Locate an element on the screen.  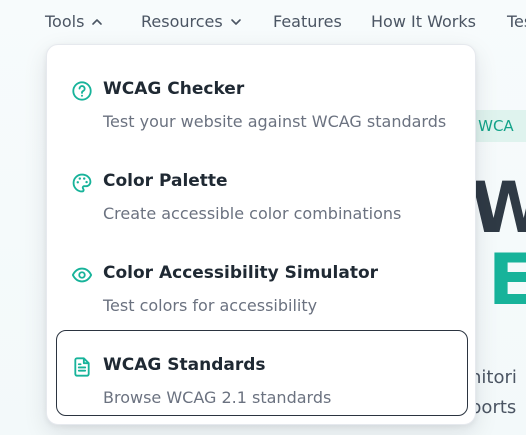
nav-how-it-works: How It Works is located at coordinates (423, 22).